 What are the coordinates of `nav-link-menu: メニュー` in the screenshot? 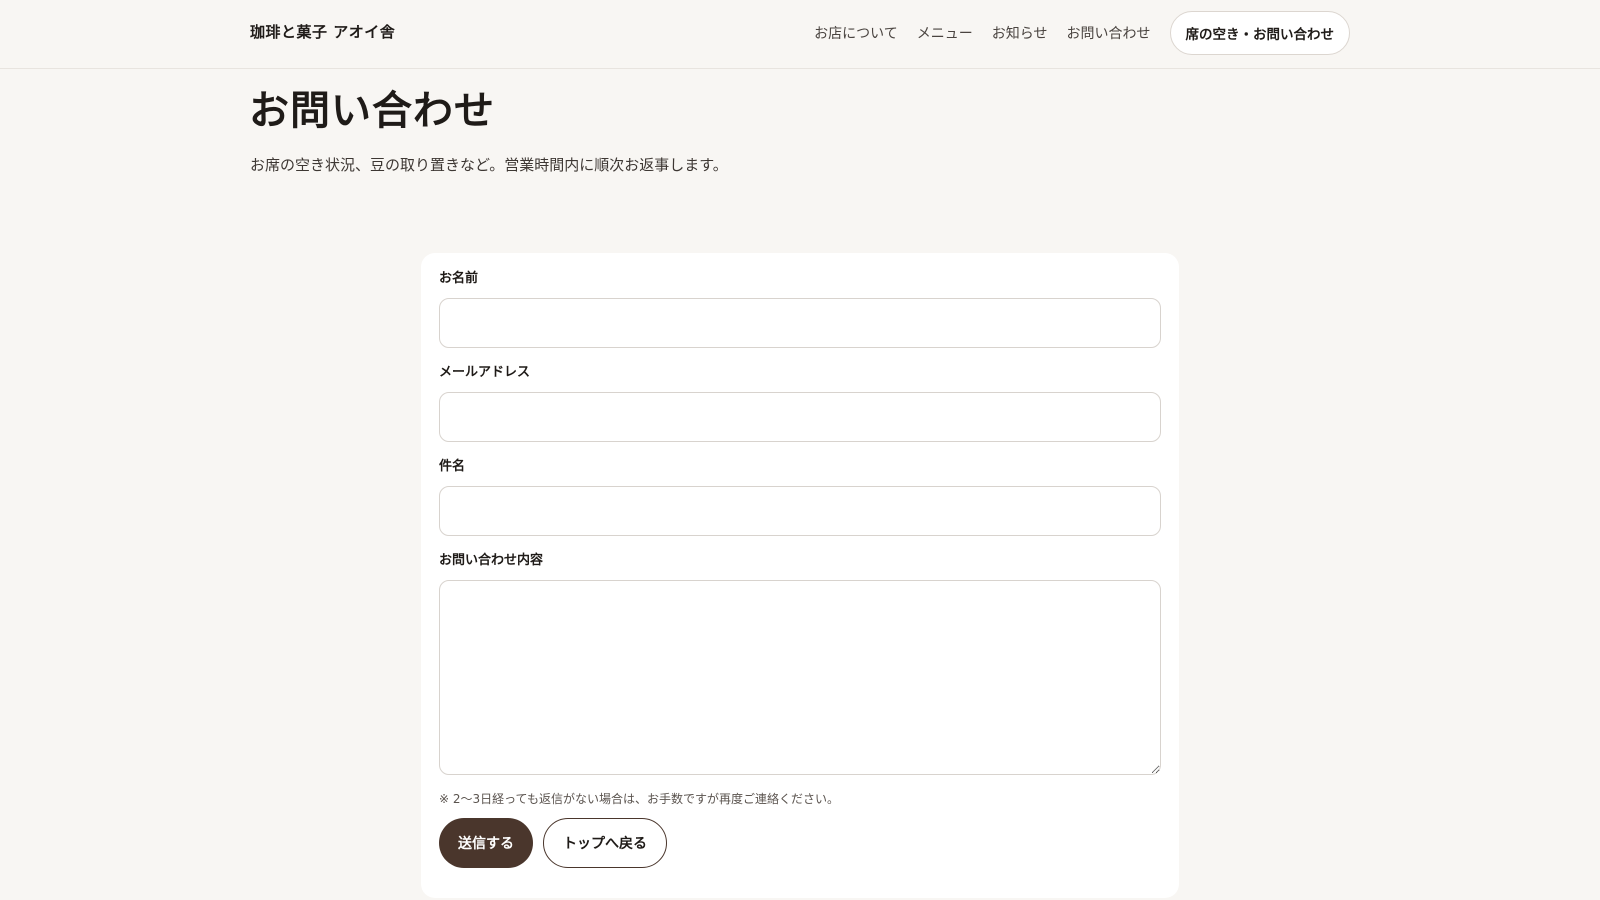 It's located at (945, 33).